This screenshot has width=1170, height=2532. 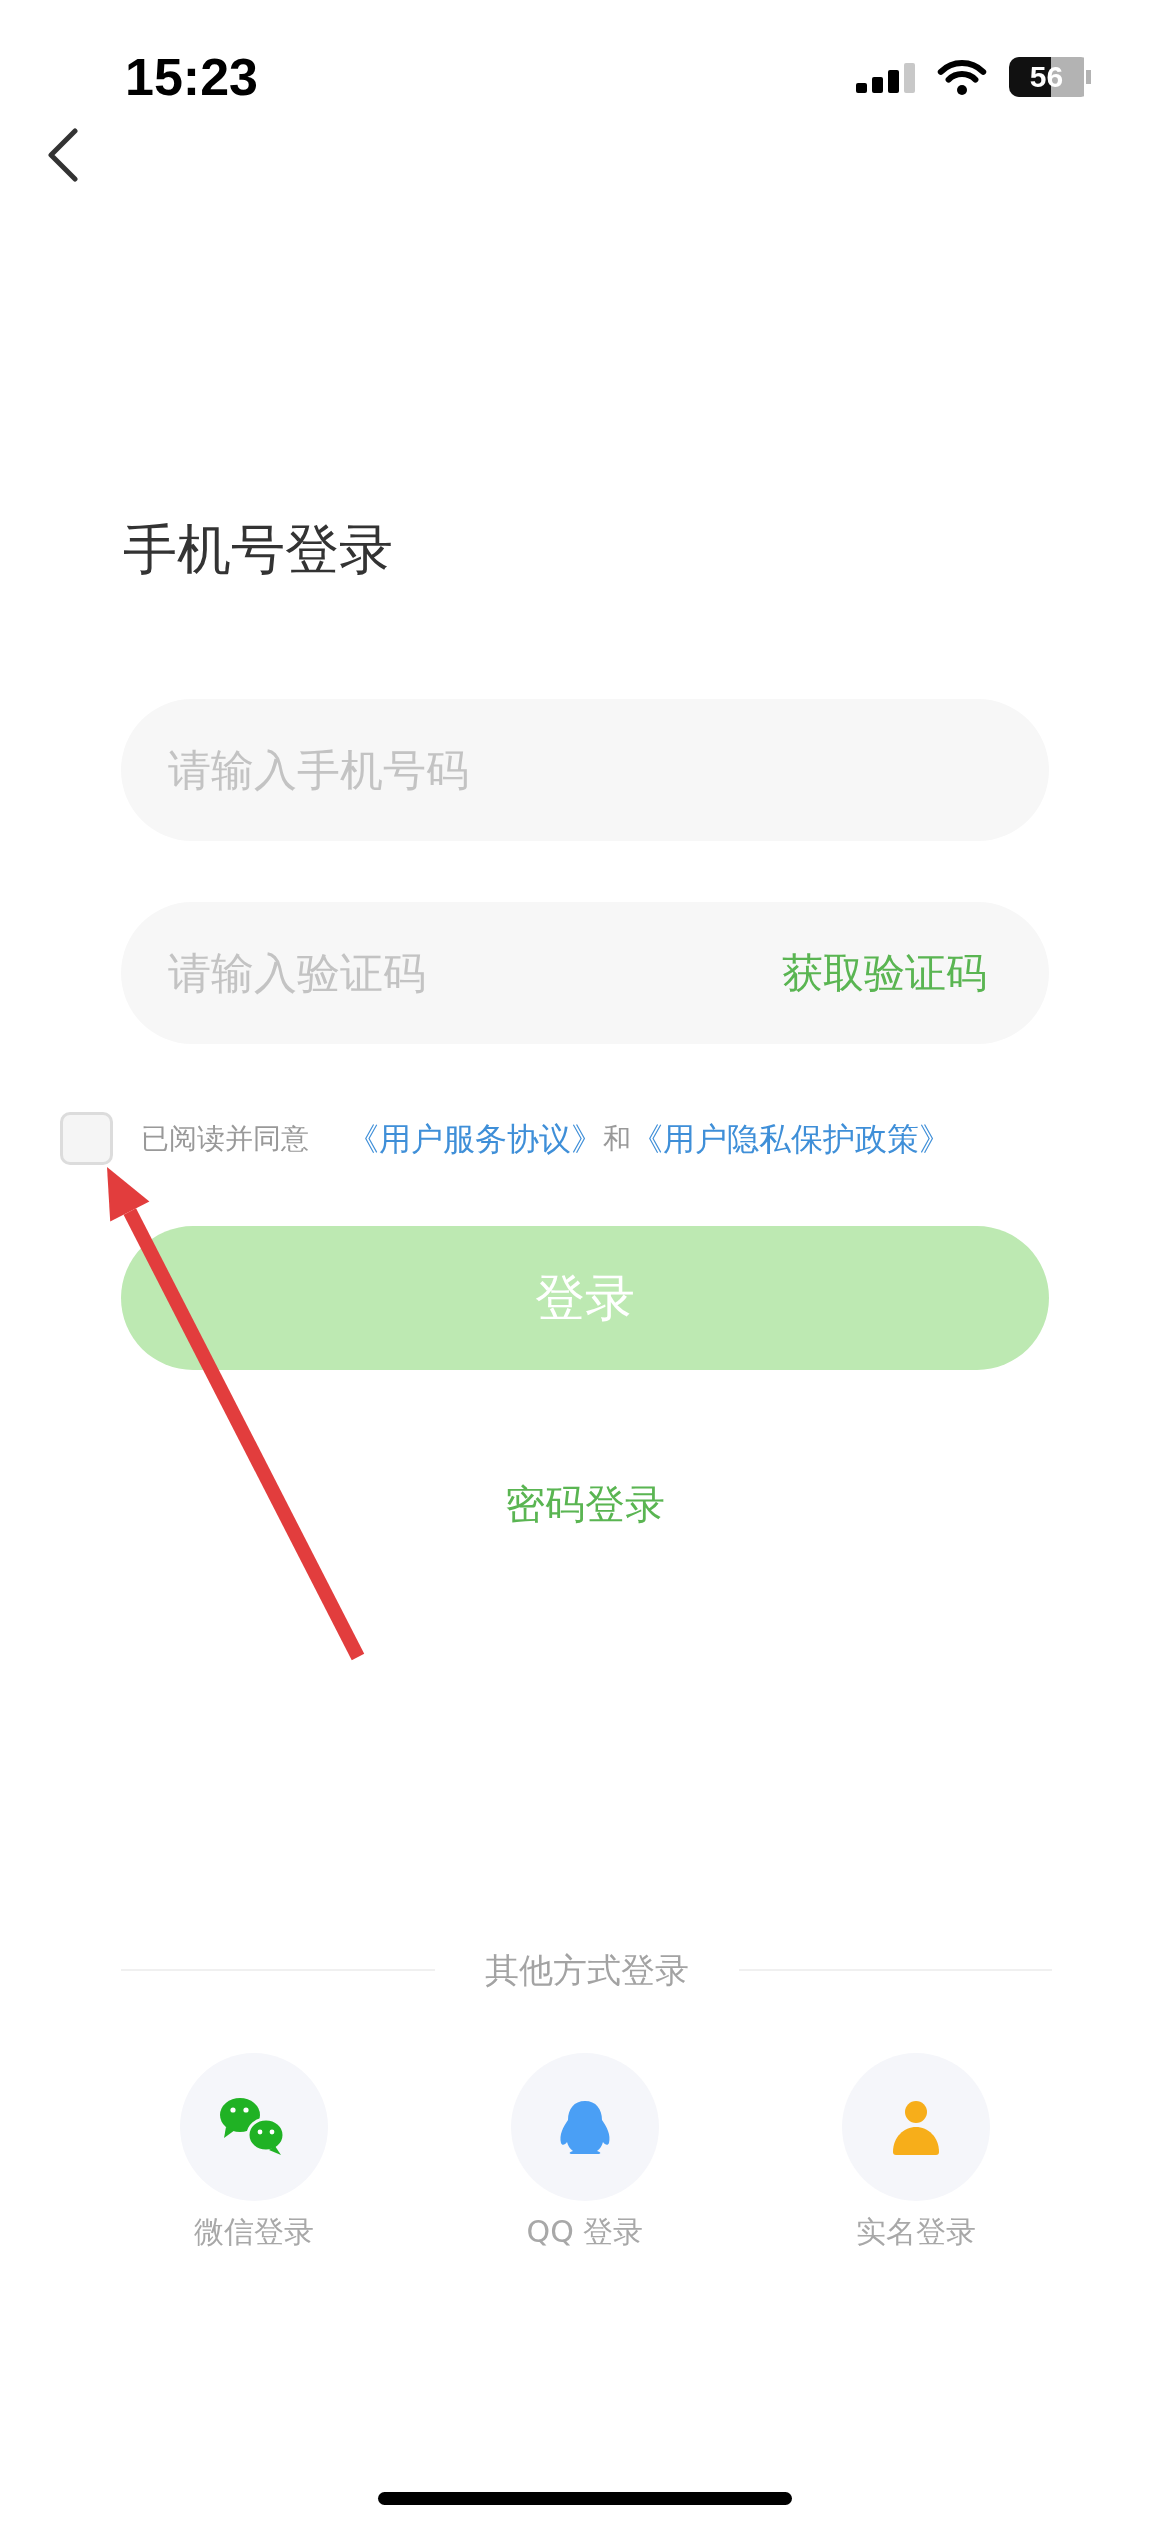 What do you see at coordinates (884, 973) in the screenshot?
I see `get-code-button: 获取验证码` at bounding box center [884, 973].